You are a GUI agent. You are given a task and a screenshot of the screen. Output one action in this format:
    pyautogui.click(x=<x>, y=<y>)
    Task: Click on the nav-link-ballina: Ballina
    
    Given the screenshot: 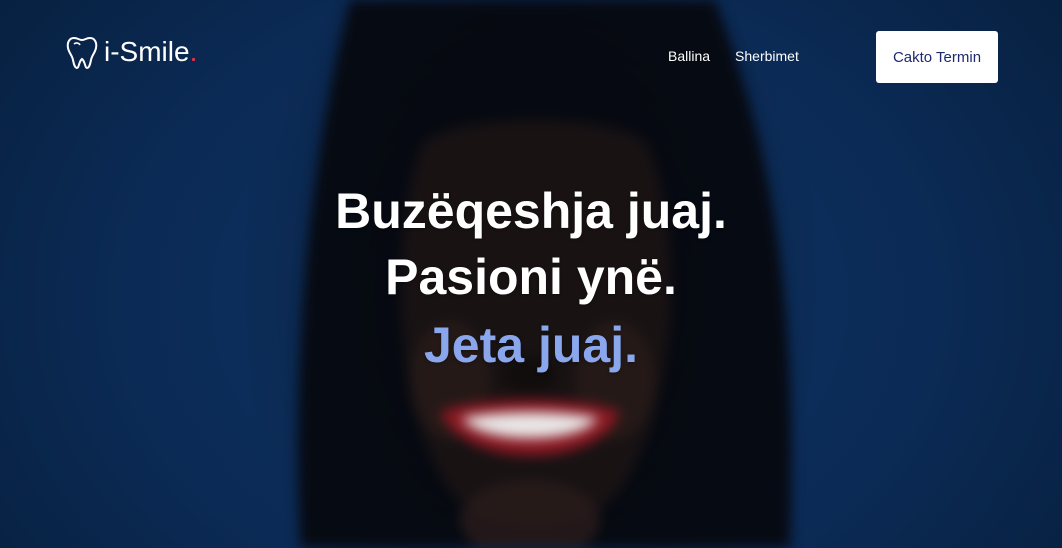 What is the action you would take?
    pyautogui.click(x=689, y=56)
    